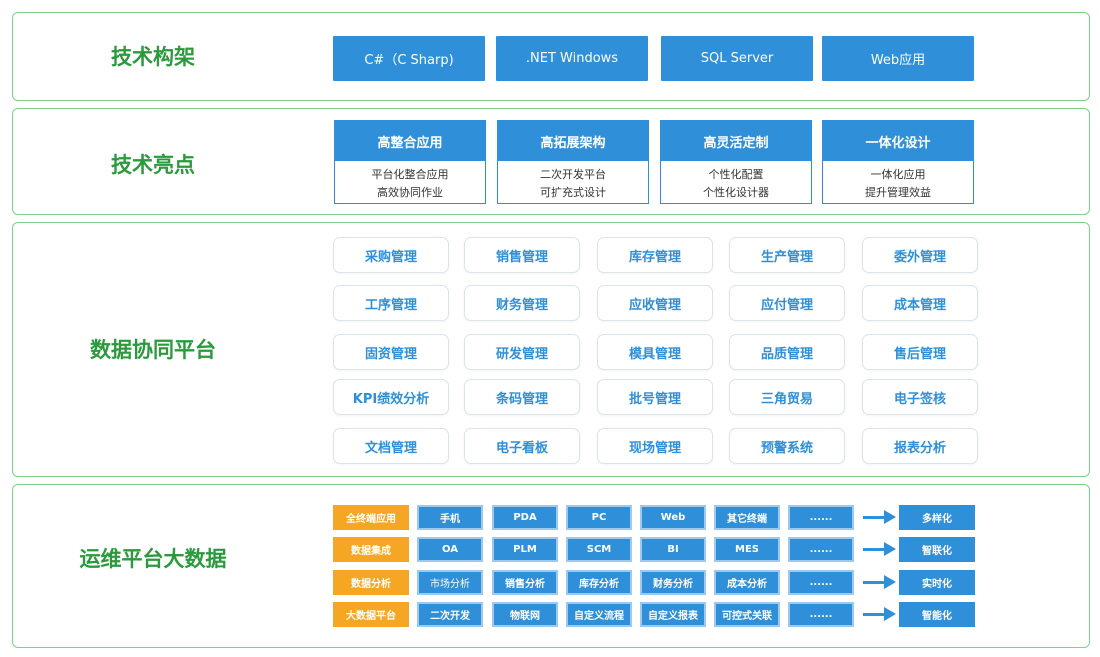 The width and height of the screenshot is (1100, 657). What do you see at coordinates (599, 549) in the screenshot?
I see `grid-cell: SCM` at bounding box center [599, 549].